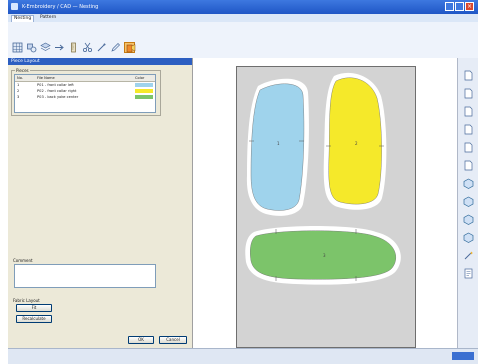  I want to click on cancel-button: Cancel, so click(173, 340).